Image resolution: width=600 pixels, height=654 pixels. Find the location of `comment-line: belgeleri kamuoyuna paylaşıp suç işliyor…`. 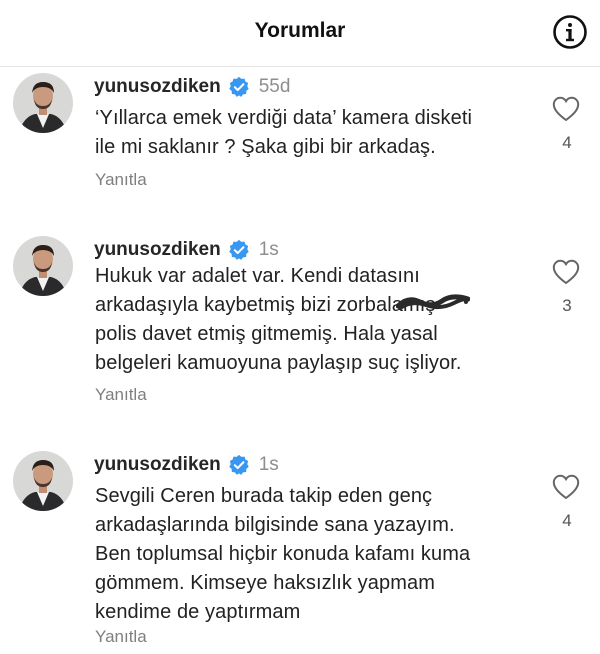

comment-line: belgeleri kamuoyuna paylaşıp suç işliyor… is located at coordinates (278, 363).